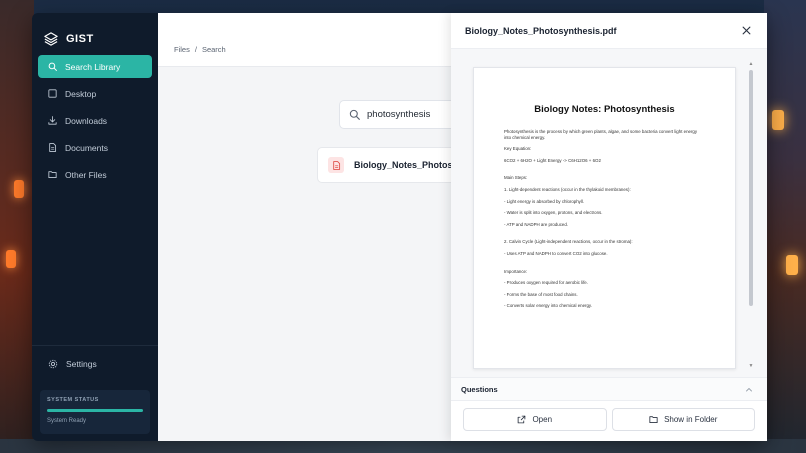  What do you see at coordinates (522, 419) in the screenshot?
I see `external-link-icon` at bounding box center [522, 419].